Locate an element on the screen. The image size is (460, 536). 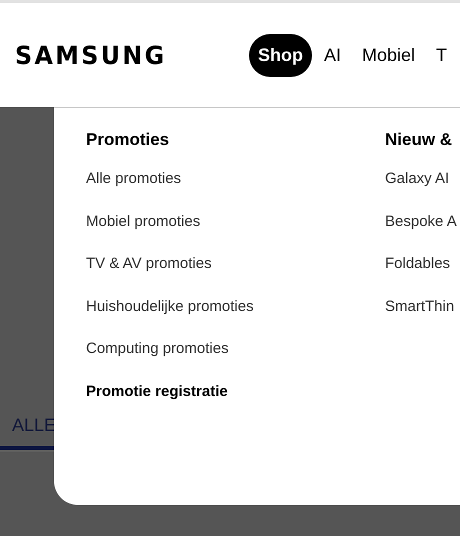
menu-link: Mobiel promoties is located at coordinates (143, 228).